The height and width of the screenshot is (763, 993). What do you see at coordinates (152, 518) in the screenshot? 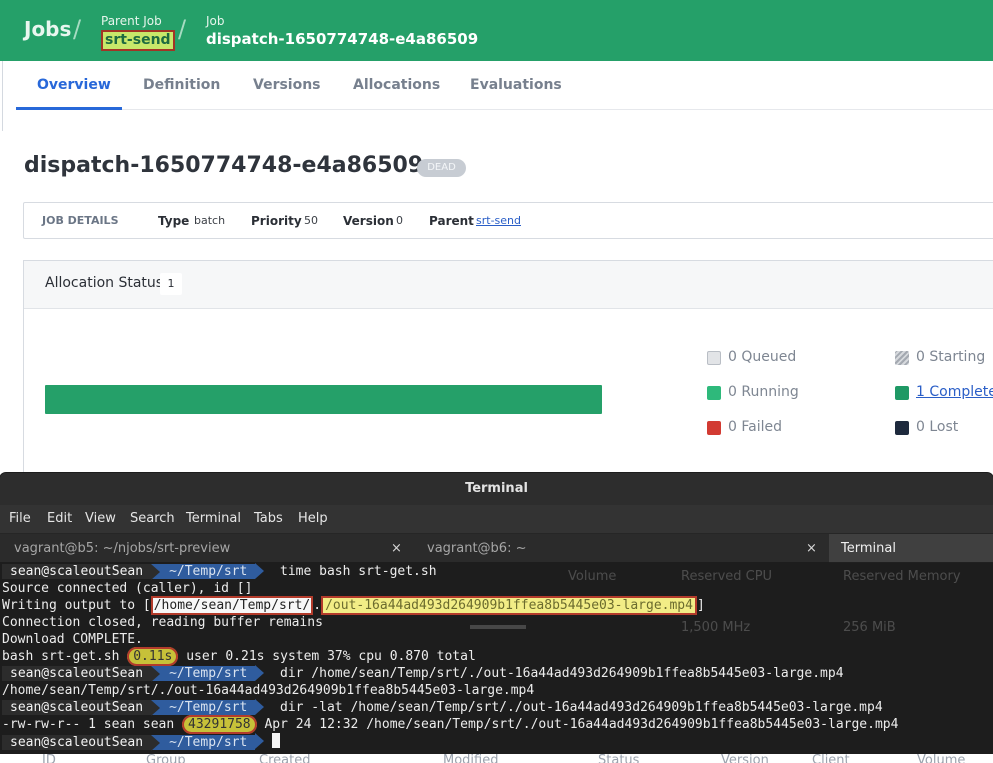
I see `menu-search: Search` at bounding box center [152, 518].